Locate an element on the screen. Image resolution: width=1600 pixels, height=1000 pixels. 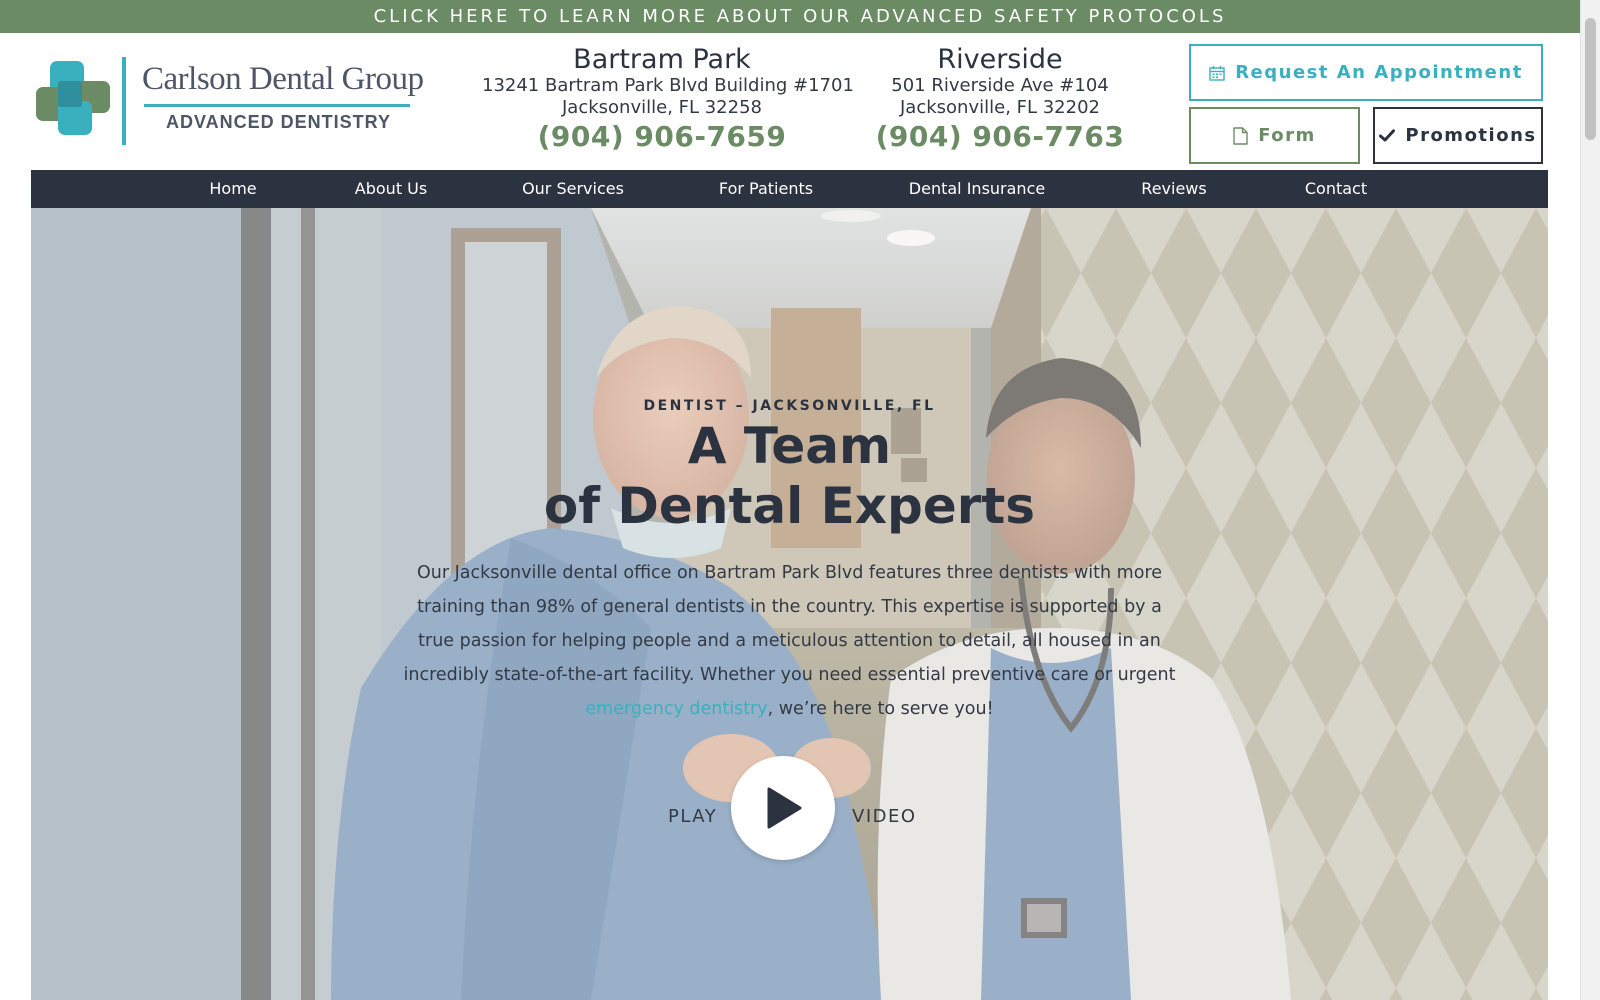
play-icon is located at coordinates (783, 808).